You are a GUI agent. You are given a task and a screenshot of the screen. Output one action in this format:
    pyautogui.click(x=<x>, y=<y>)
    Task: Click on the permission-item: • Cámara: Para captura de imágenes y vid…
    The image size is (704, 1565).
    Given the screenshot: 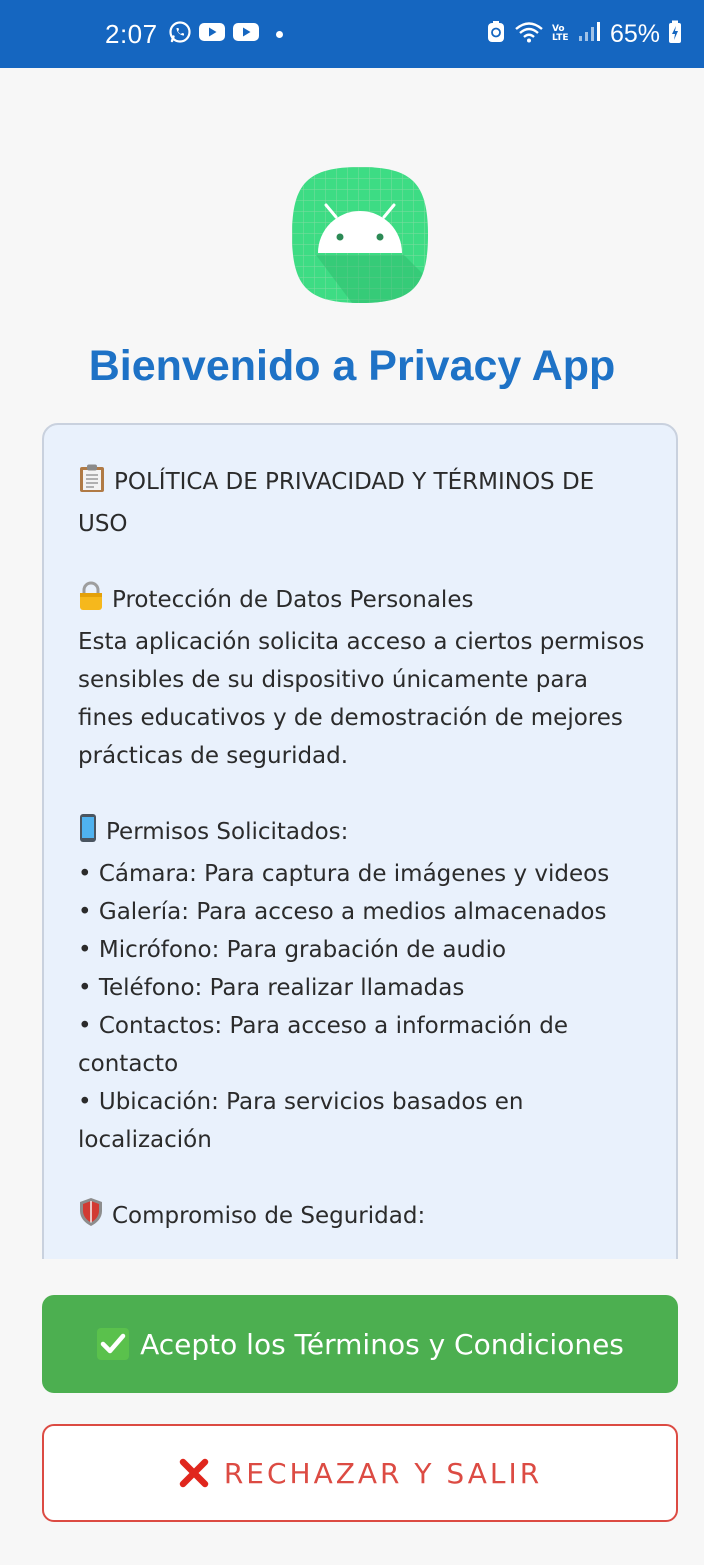 What is the action you would take?
    pyautogui.click(x=344, y=874)
    